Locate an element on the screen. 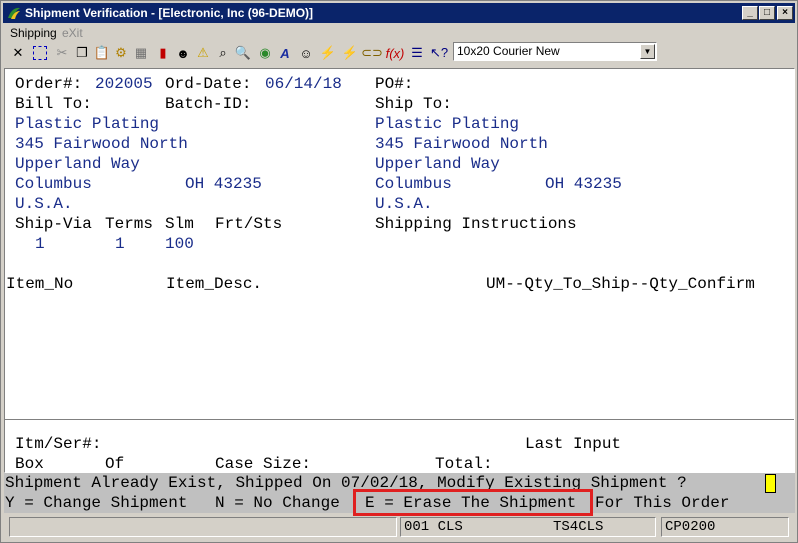 This screenshot has width=798, height=543. box-label: Box is located at coordinates (29, 464).